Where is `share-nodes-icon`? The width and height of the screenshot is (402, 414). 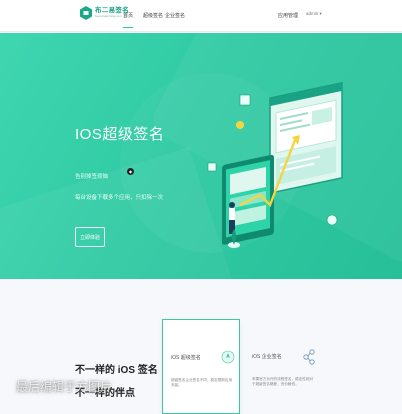
share-nodes-icon is located at coordinates (309, 357).